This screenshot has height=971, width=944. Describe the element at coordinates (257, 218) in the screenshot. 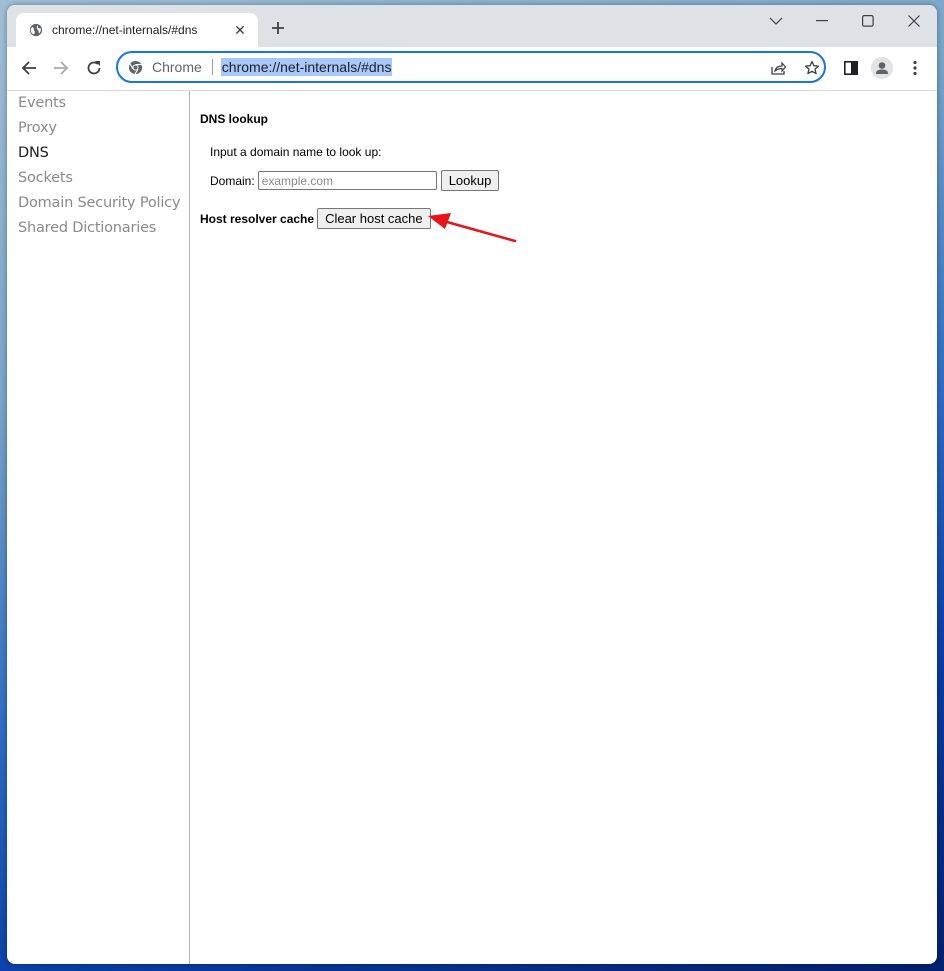

I see `host-resolver-cache-label: Host resolver cache` at that location.